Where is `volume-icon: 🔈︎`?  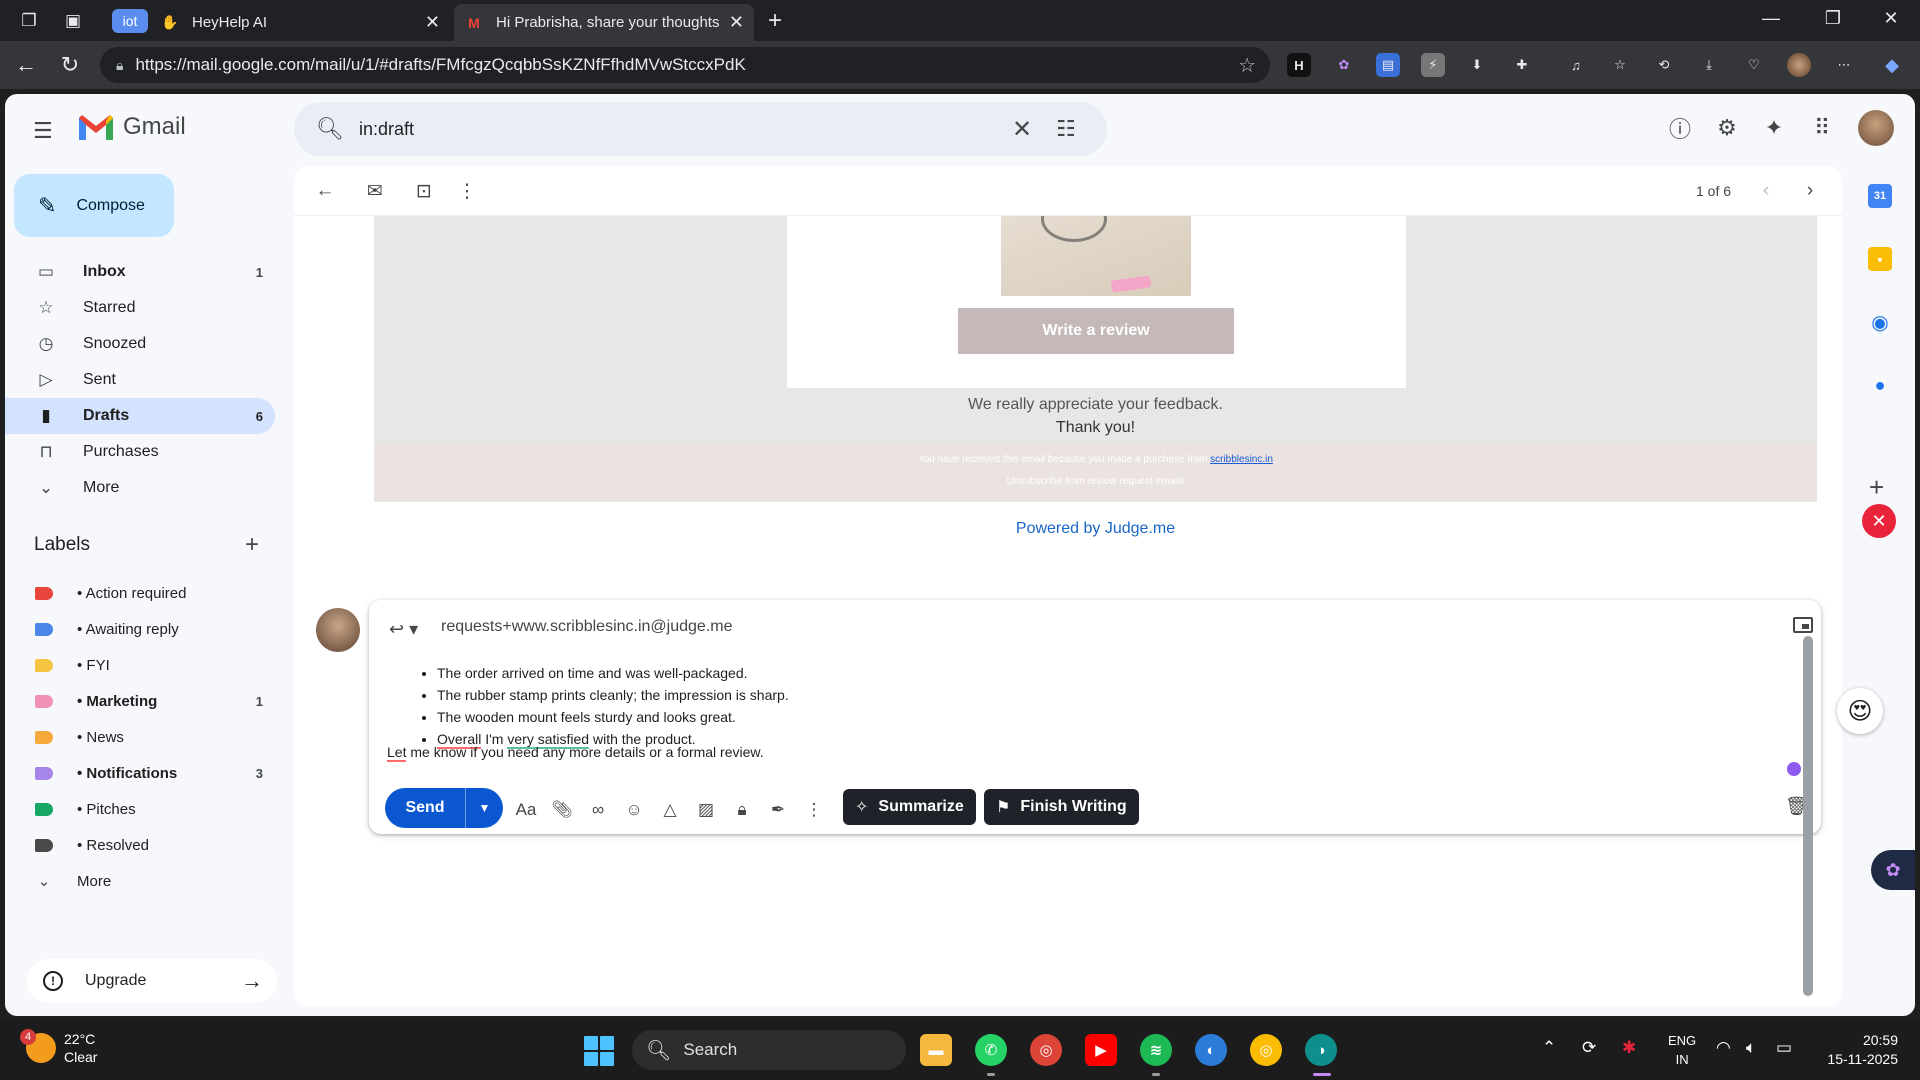 volume-icon: 🔈︎ is located at coordinates (1751, 1048).